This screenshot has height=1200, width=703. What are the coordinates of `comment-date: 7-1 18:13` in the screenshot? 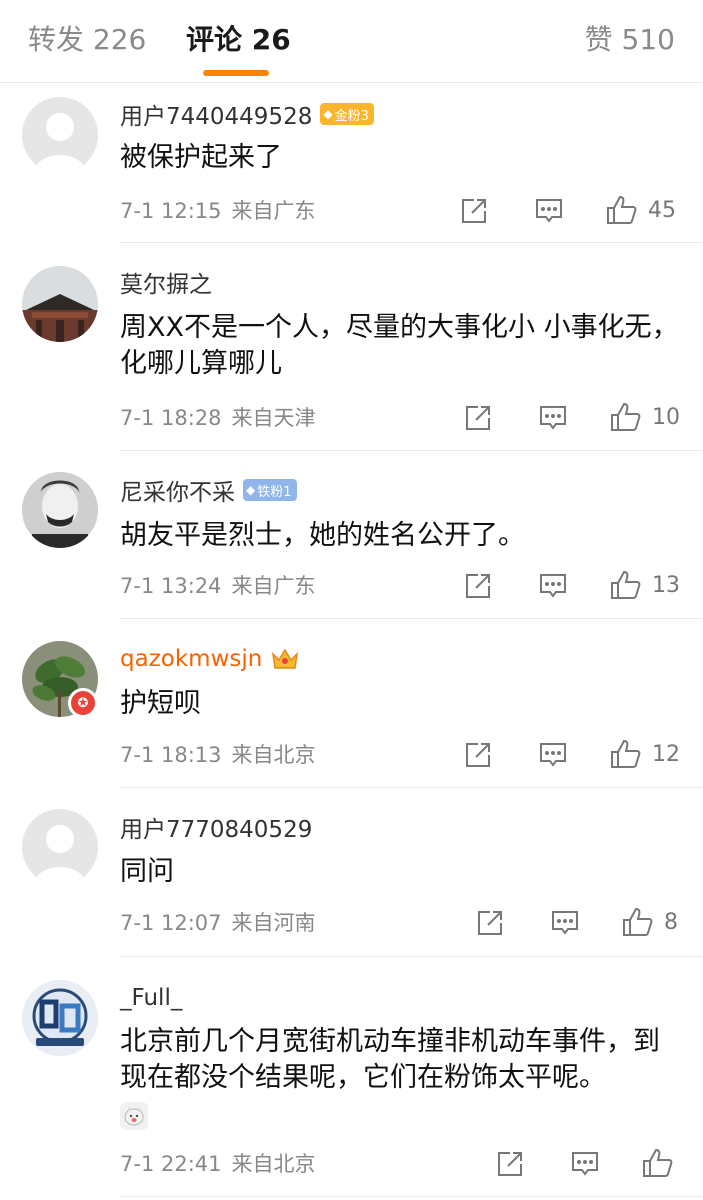 It's located at (171, 755).